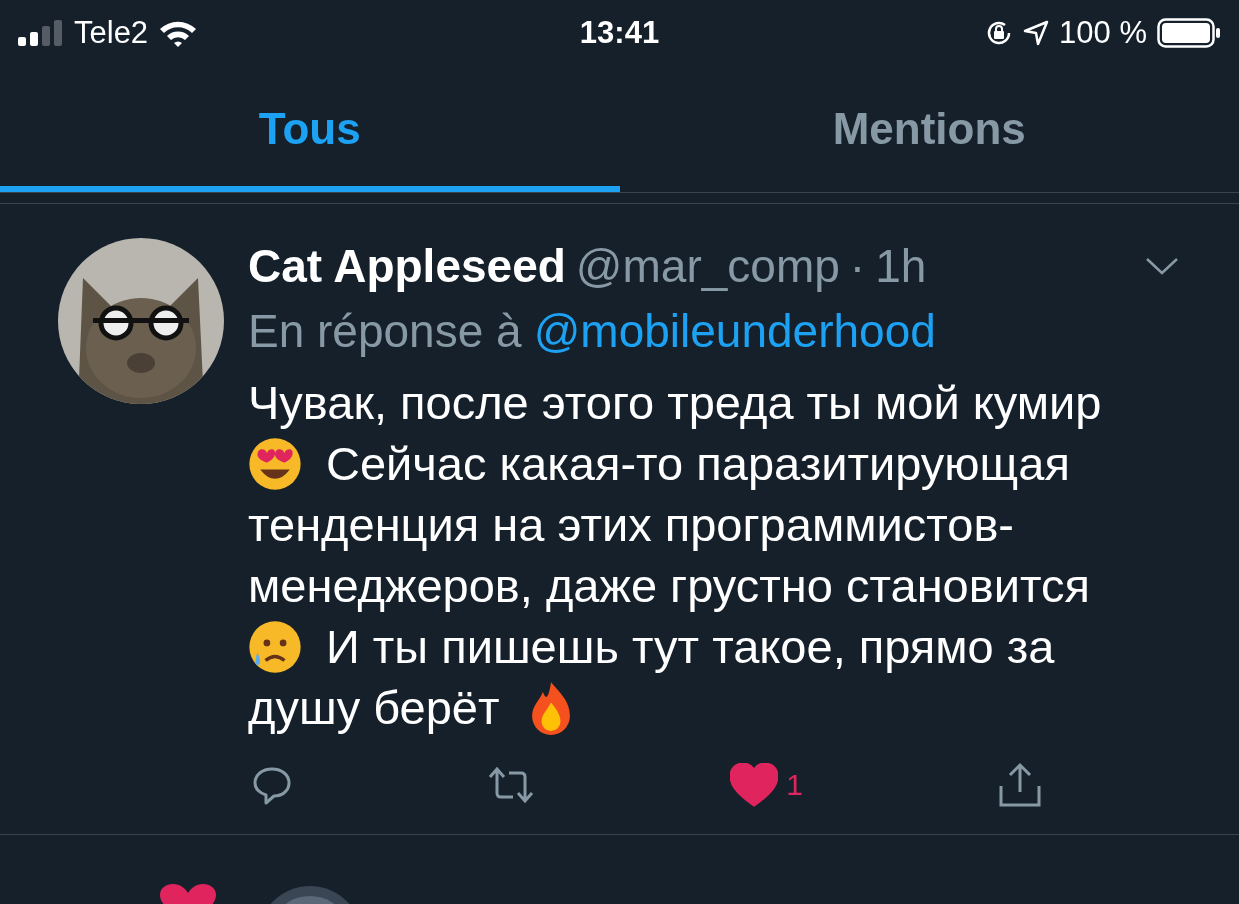  Describe the element at coordinates (794, 785) in the screenshot. I see `like-count: 1` at that location.